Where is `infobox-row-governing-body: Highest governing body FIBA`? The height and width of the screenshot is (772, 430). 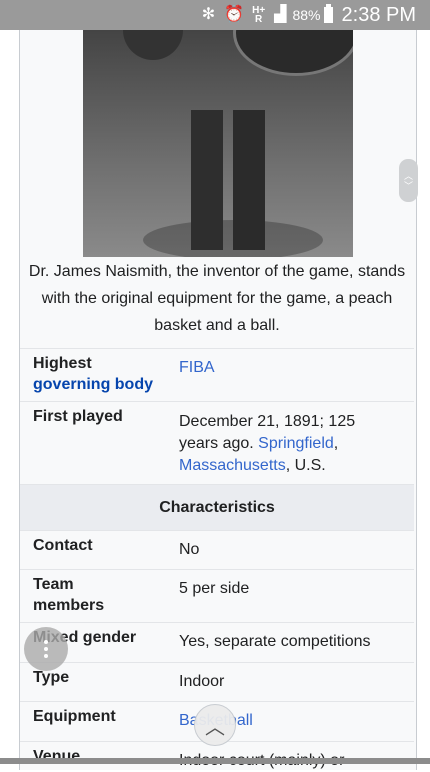
infobox-row-governing-body: Highest governing body FIBA is located at coordinates (217, 375).